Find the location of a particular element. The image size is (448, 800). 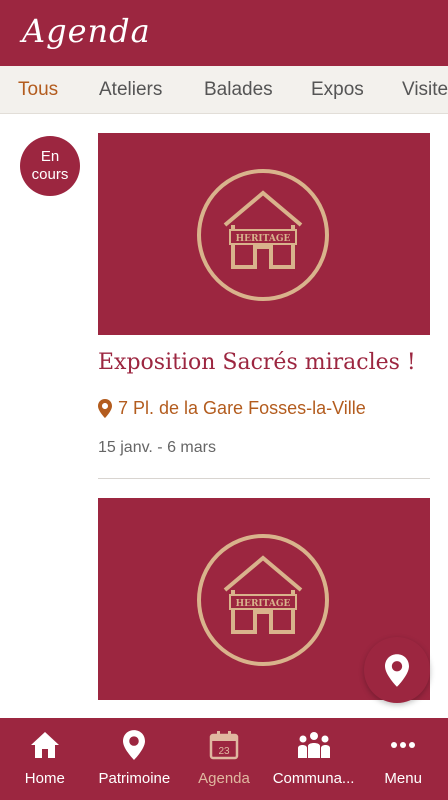

nav-patrimoine: Patrimoine is located at coordinates (135, 759).